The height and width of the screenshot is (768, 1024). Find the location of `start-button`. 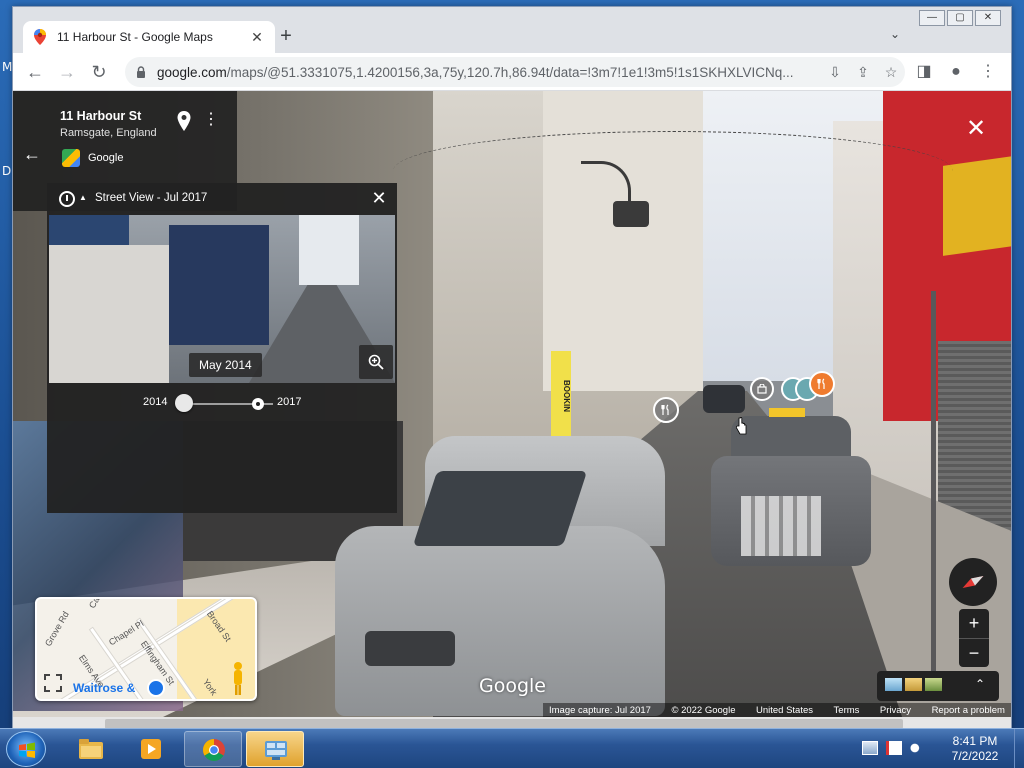

start-button is located at coordinates (26, 749).